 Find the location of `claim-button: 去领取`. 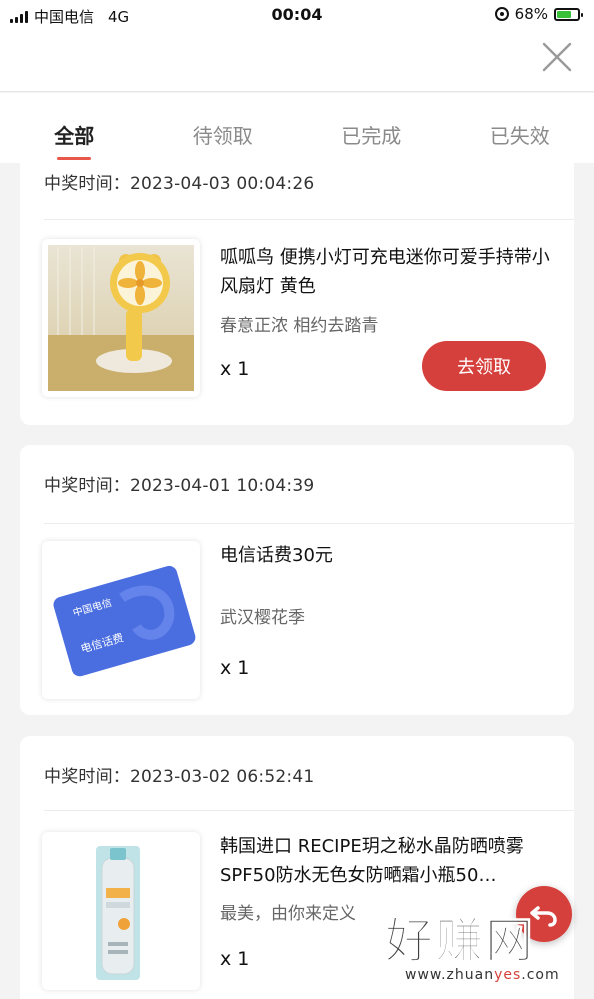

claim-button: 去领取 is located at coordinates (484, 366).